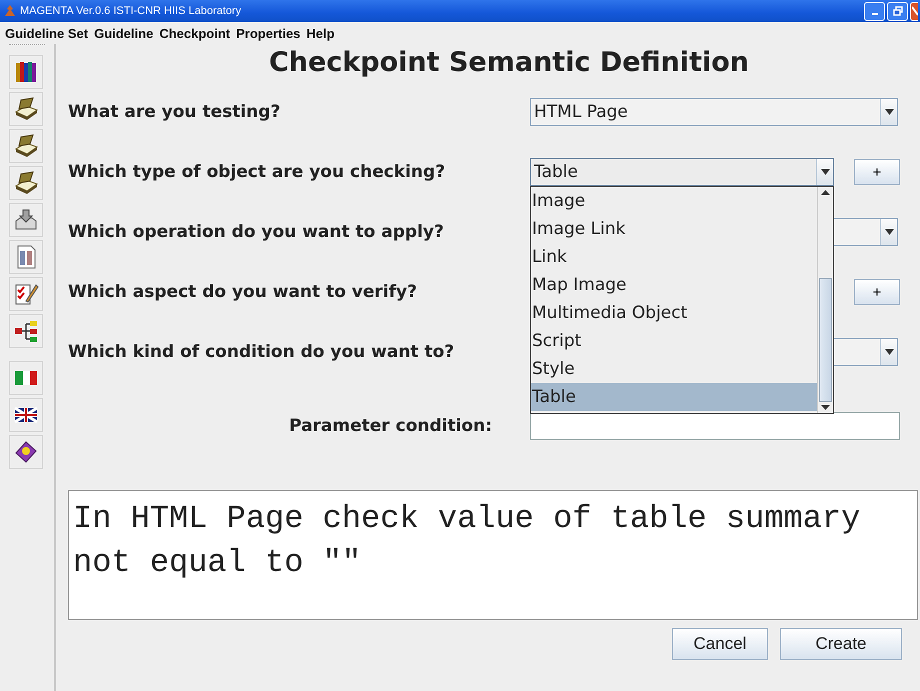 The height and width of the screenshot is (691, 920). I want to click on menu-item: Guideline, so click(123, 33).